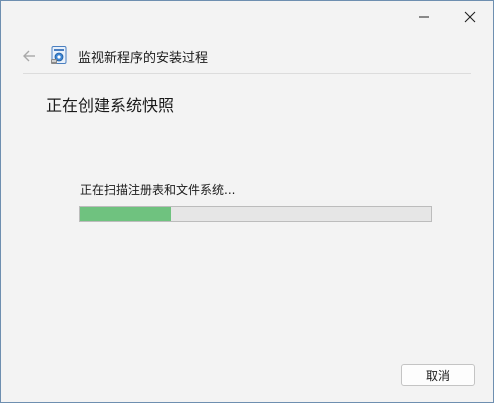 This screenshot has height=403, width=494. I want to click on back-button, so click(29, 56).